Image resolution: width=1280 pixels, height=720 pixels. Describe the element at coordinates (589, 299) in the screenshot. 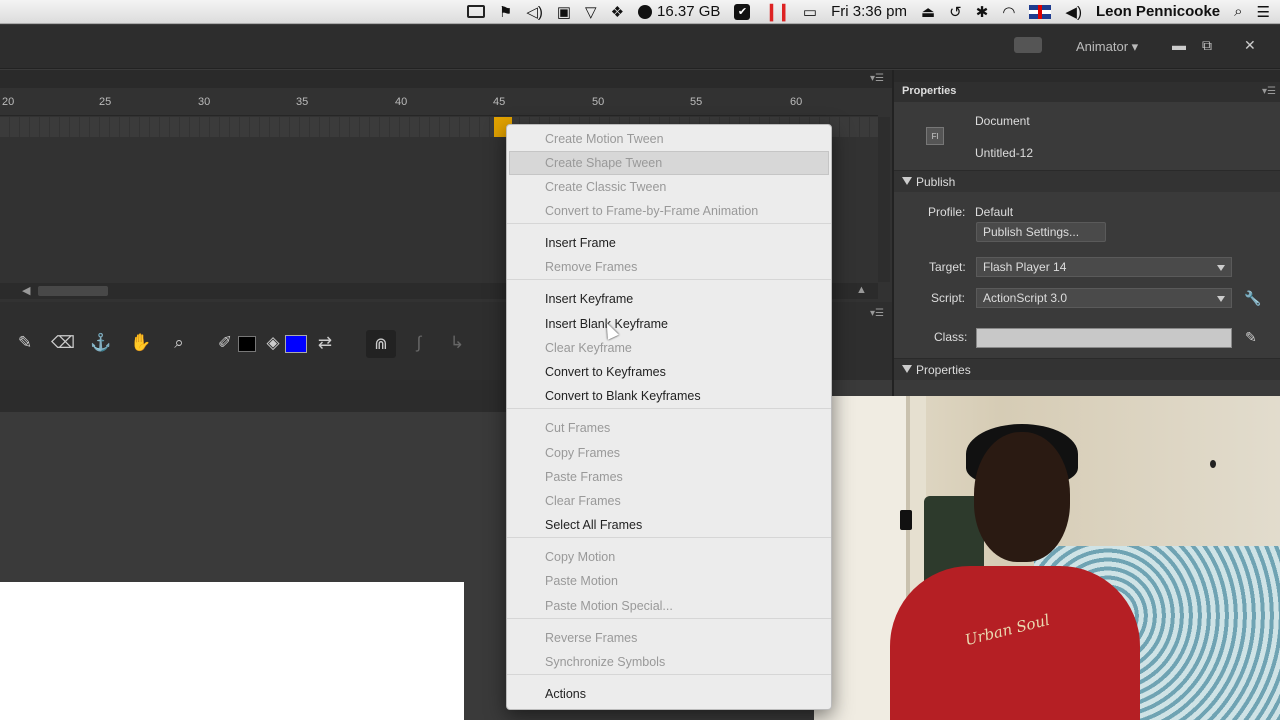

I see `context-menu-item: Insert Keyframe` at that location.